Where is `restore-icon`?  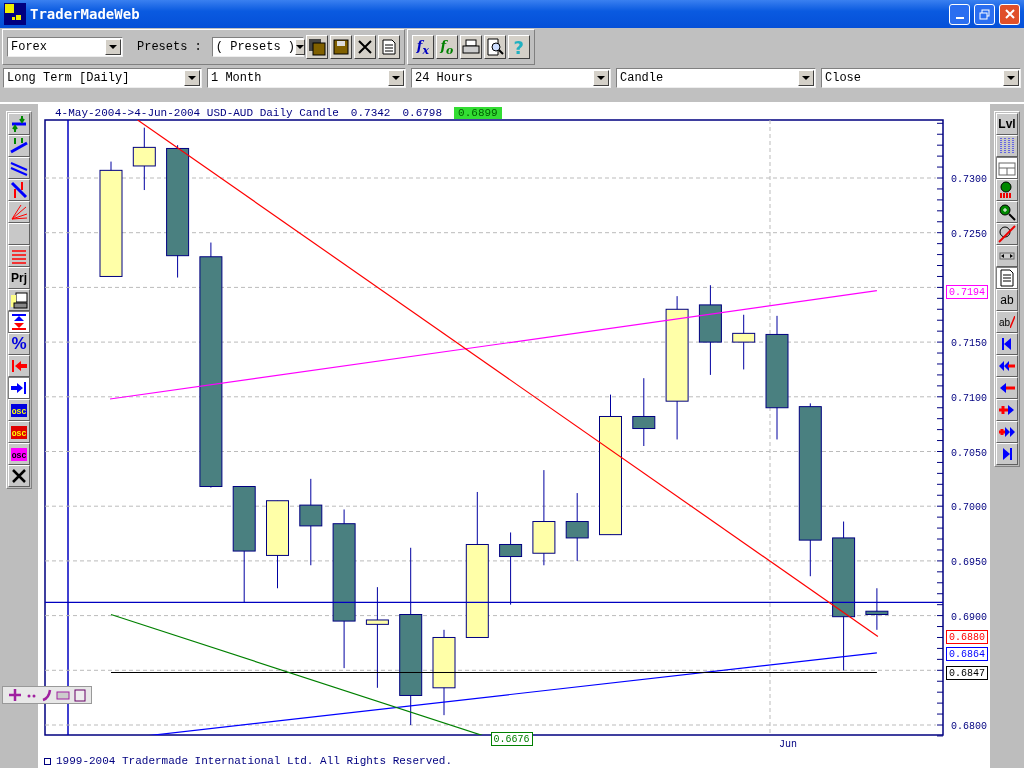
restore-icon is located at coordinates (984, 14).